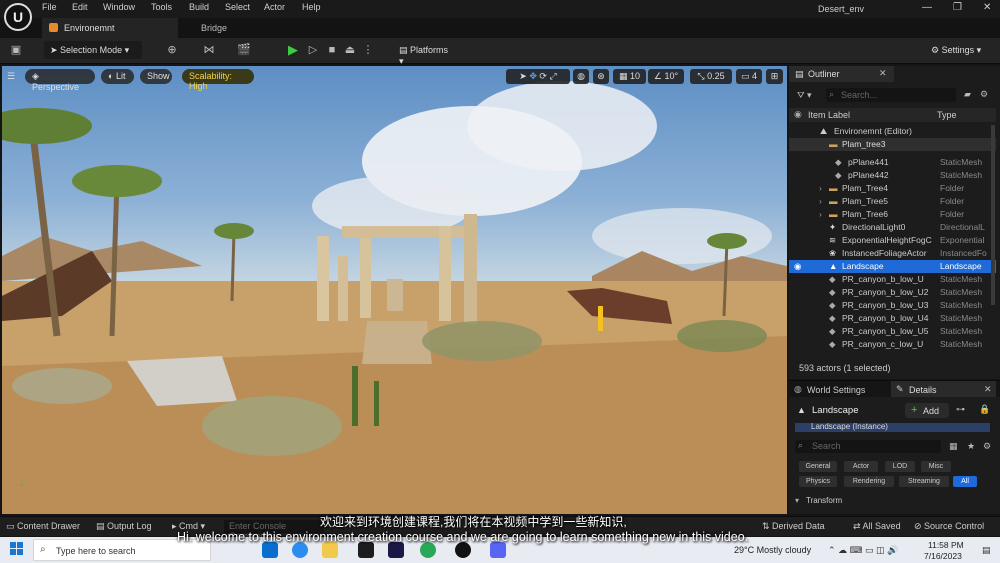  What do you see at coordinates (869, 481) in the screenshot?
I see `filter-rendering: Rendering` at bounding box center [869, 481].